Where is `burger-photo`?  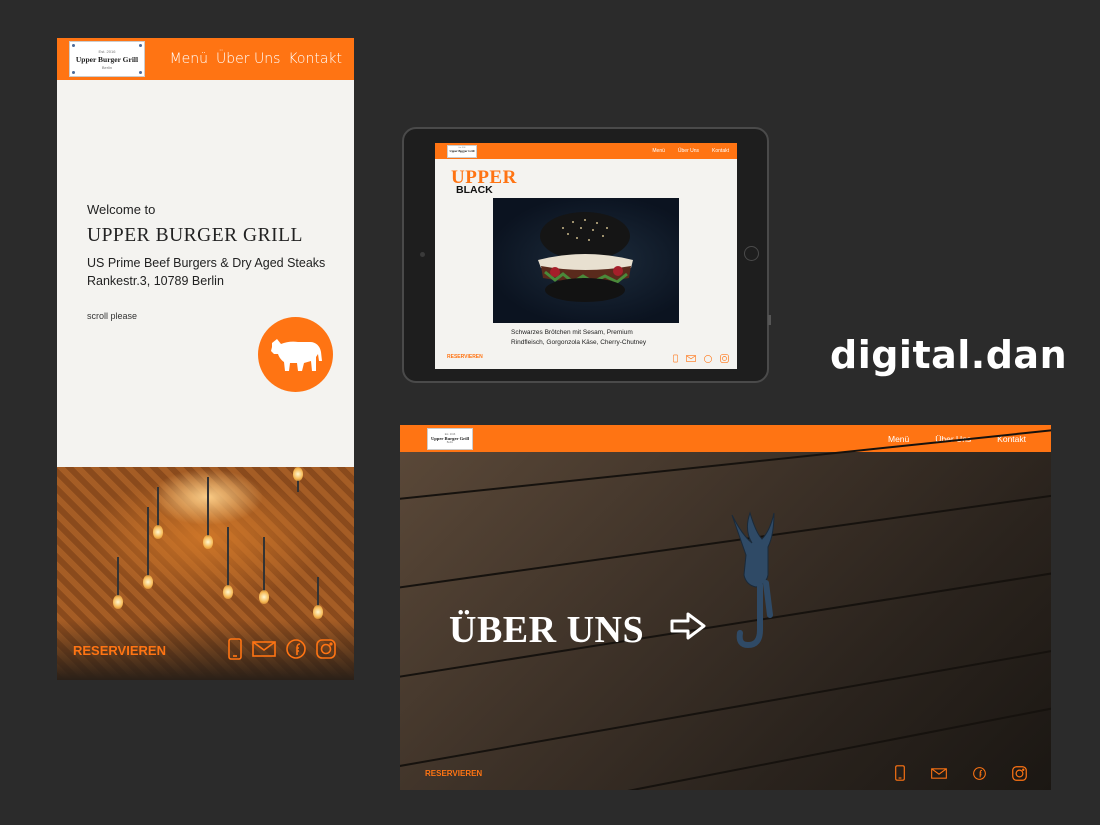 burger-photo is located at coordinates (586, 260).